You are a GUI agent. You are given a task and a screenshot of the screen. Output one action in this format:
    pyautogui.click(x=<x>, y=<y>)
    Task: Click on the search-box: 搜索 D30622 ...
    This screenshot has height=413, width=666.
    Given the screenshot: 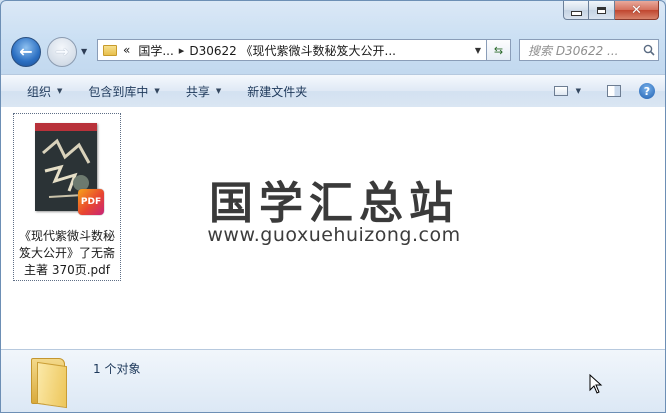 What is the action you would take?
    pyautogui.click(x=589, y=50)
    